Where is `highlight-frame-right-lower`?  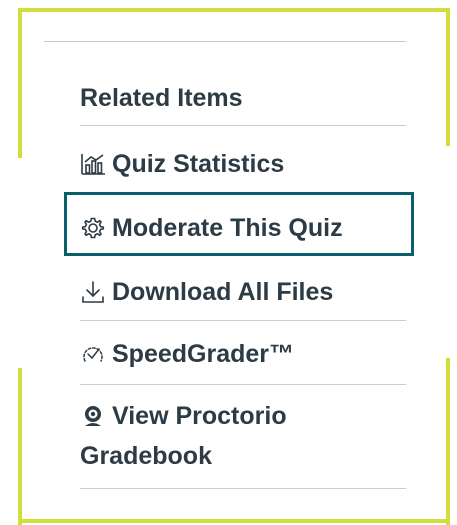 highlight-frame-right-lower is located at coordinates (448, 441).